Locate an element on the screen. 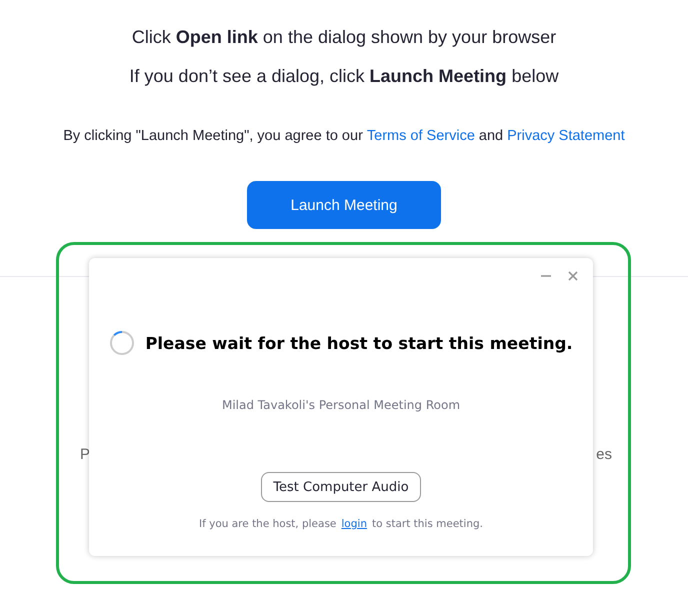  wait-message: Please wait for the host to start this meeting. is located at coordinates (359, 343).